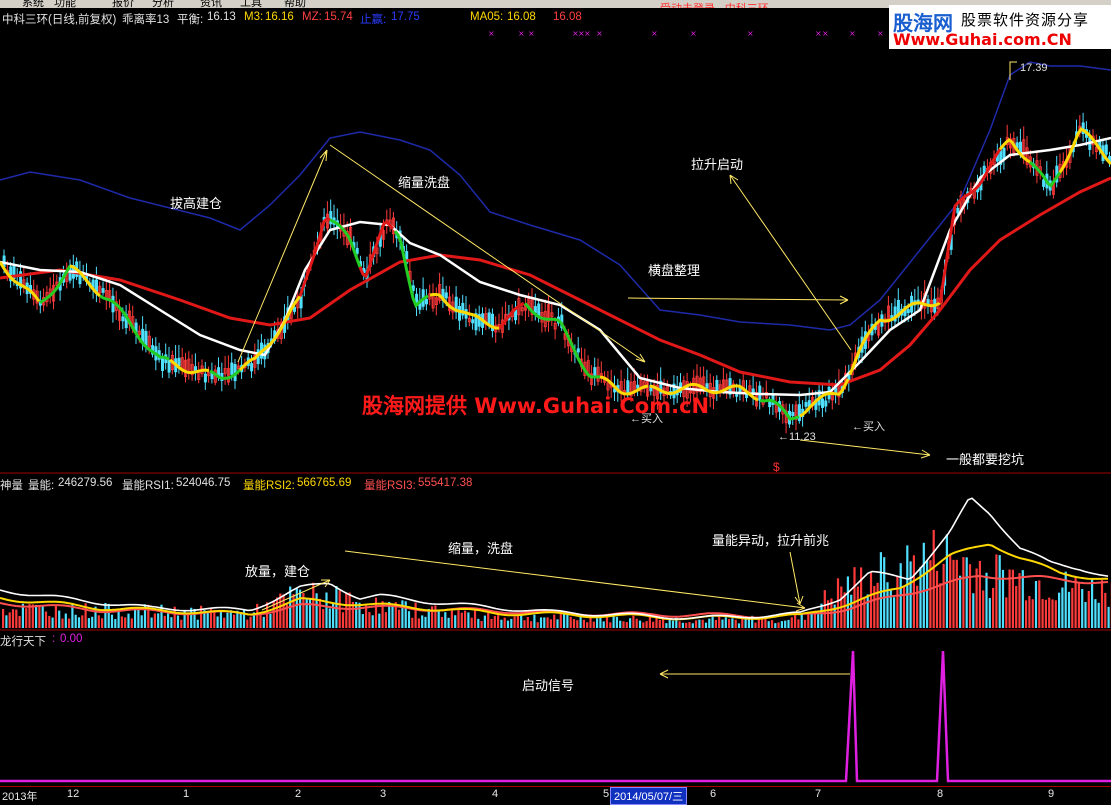 The width and height of the screenshot is (1111, 805). Describe the element at coordinates (41, 485) in the screenshot. I see `volume-label: 量能:` at that location.